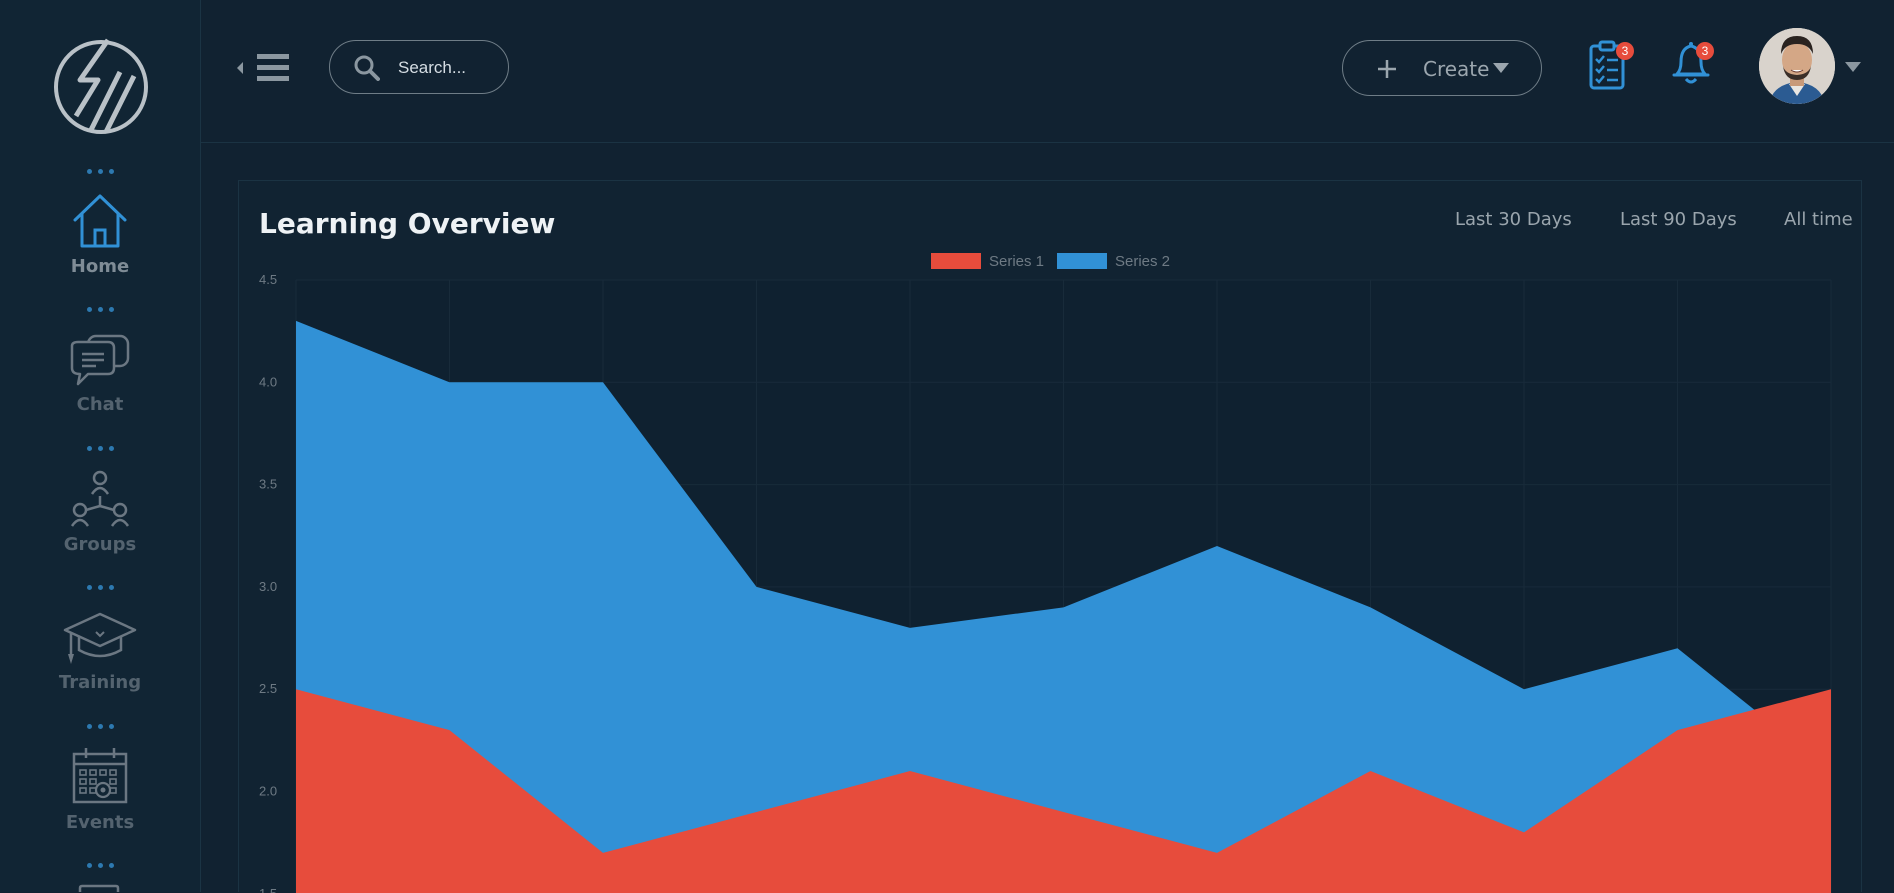 This screenshot has height=893, width=1894. Describe the element at coordinates (448, 68) in the screenshot. I see `search-input` at that location.